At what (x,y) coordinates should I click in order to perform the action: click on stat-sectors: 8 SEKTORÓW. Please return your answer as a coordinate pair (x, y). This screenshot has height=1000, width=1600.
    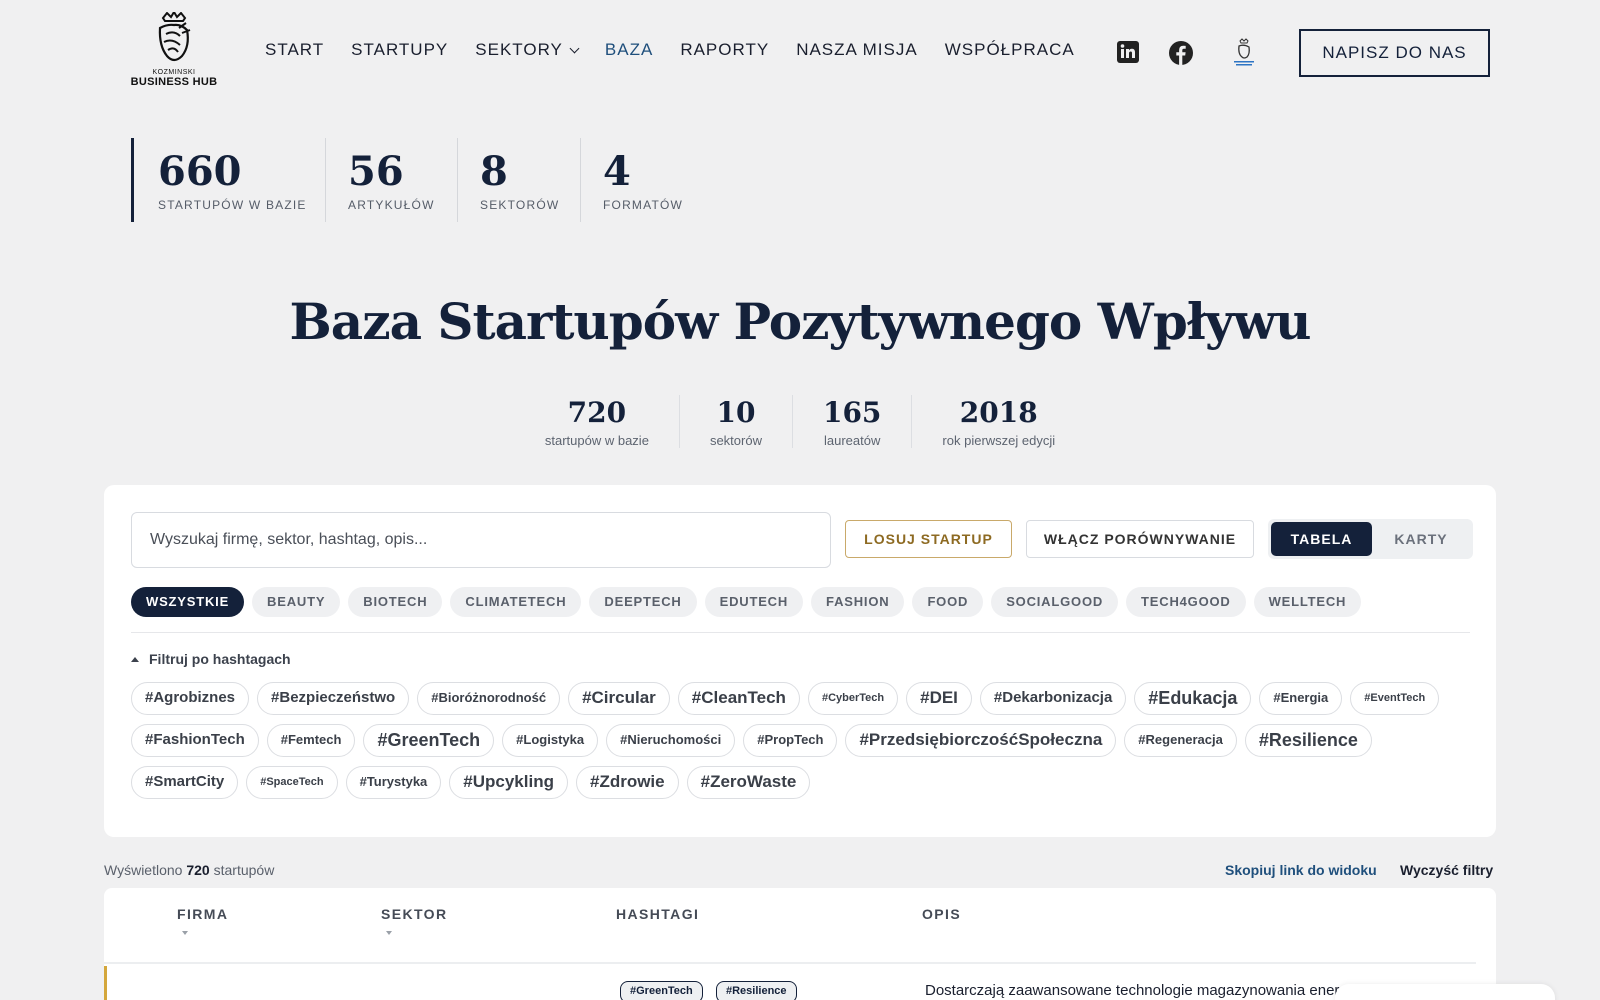
    Looking at the image, I should click on (518, 180).